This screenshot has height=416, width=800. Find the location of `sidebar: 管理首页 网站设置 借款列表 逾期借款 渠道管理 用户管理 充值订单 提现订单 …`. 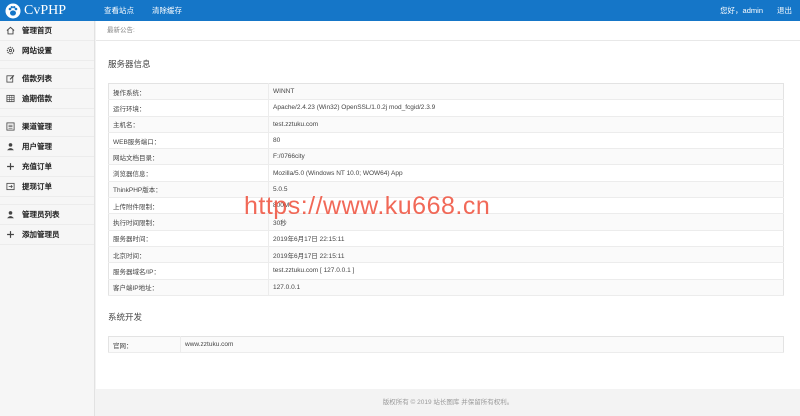

sidebar: 管理首页 网站设置 借款列表 逾期借款 渠道管理 用户管理 充值订单 提现订单 … is located at coordinates (47, 218).